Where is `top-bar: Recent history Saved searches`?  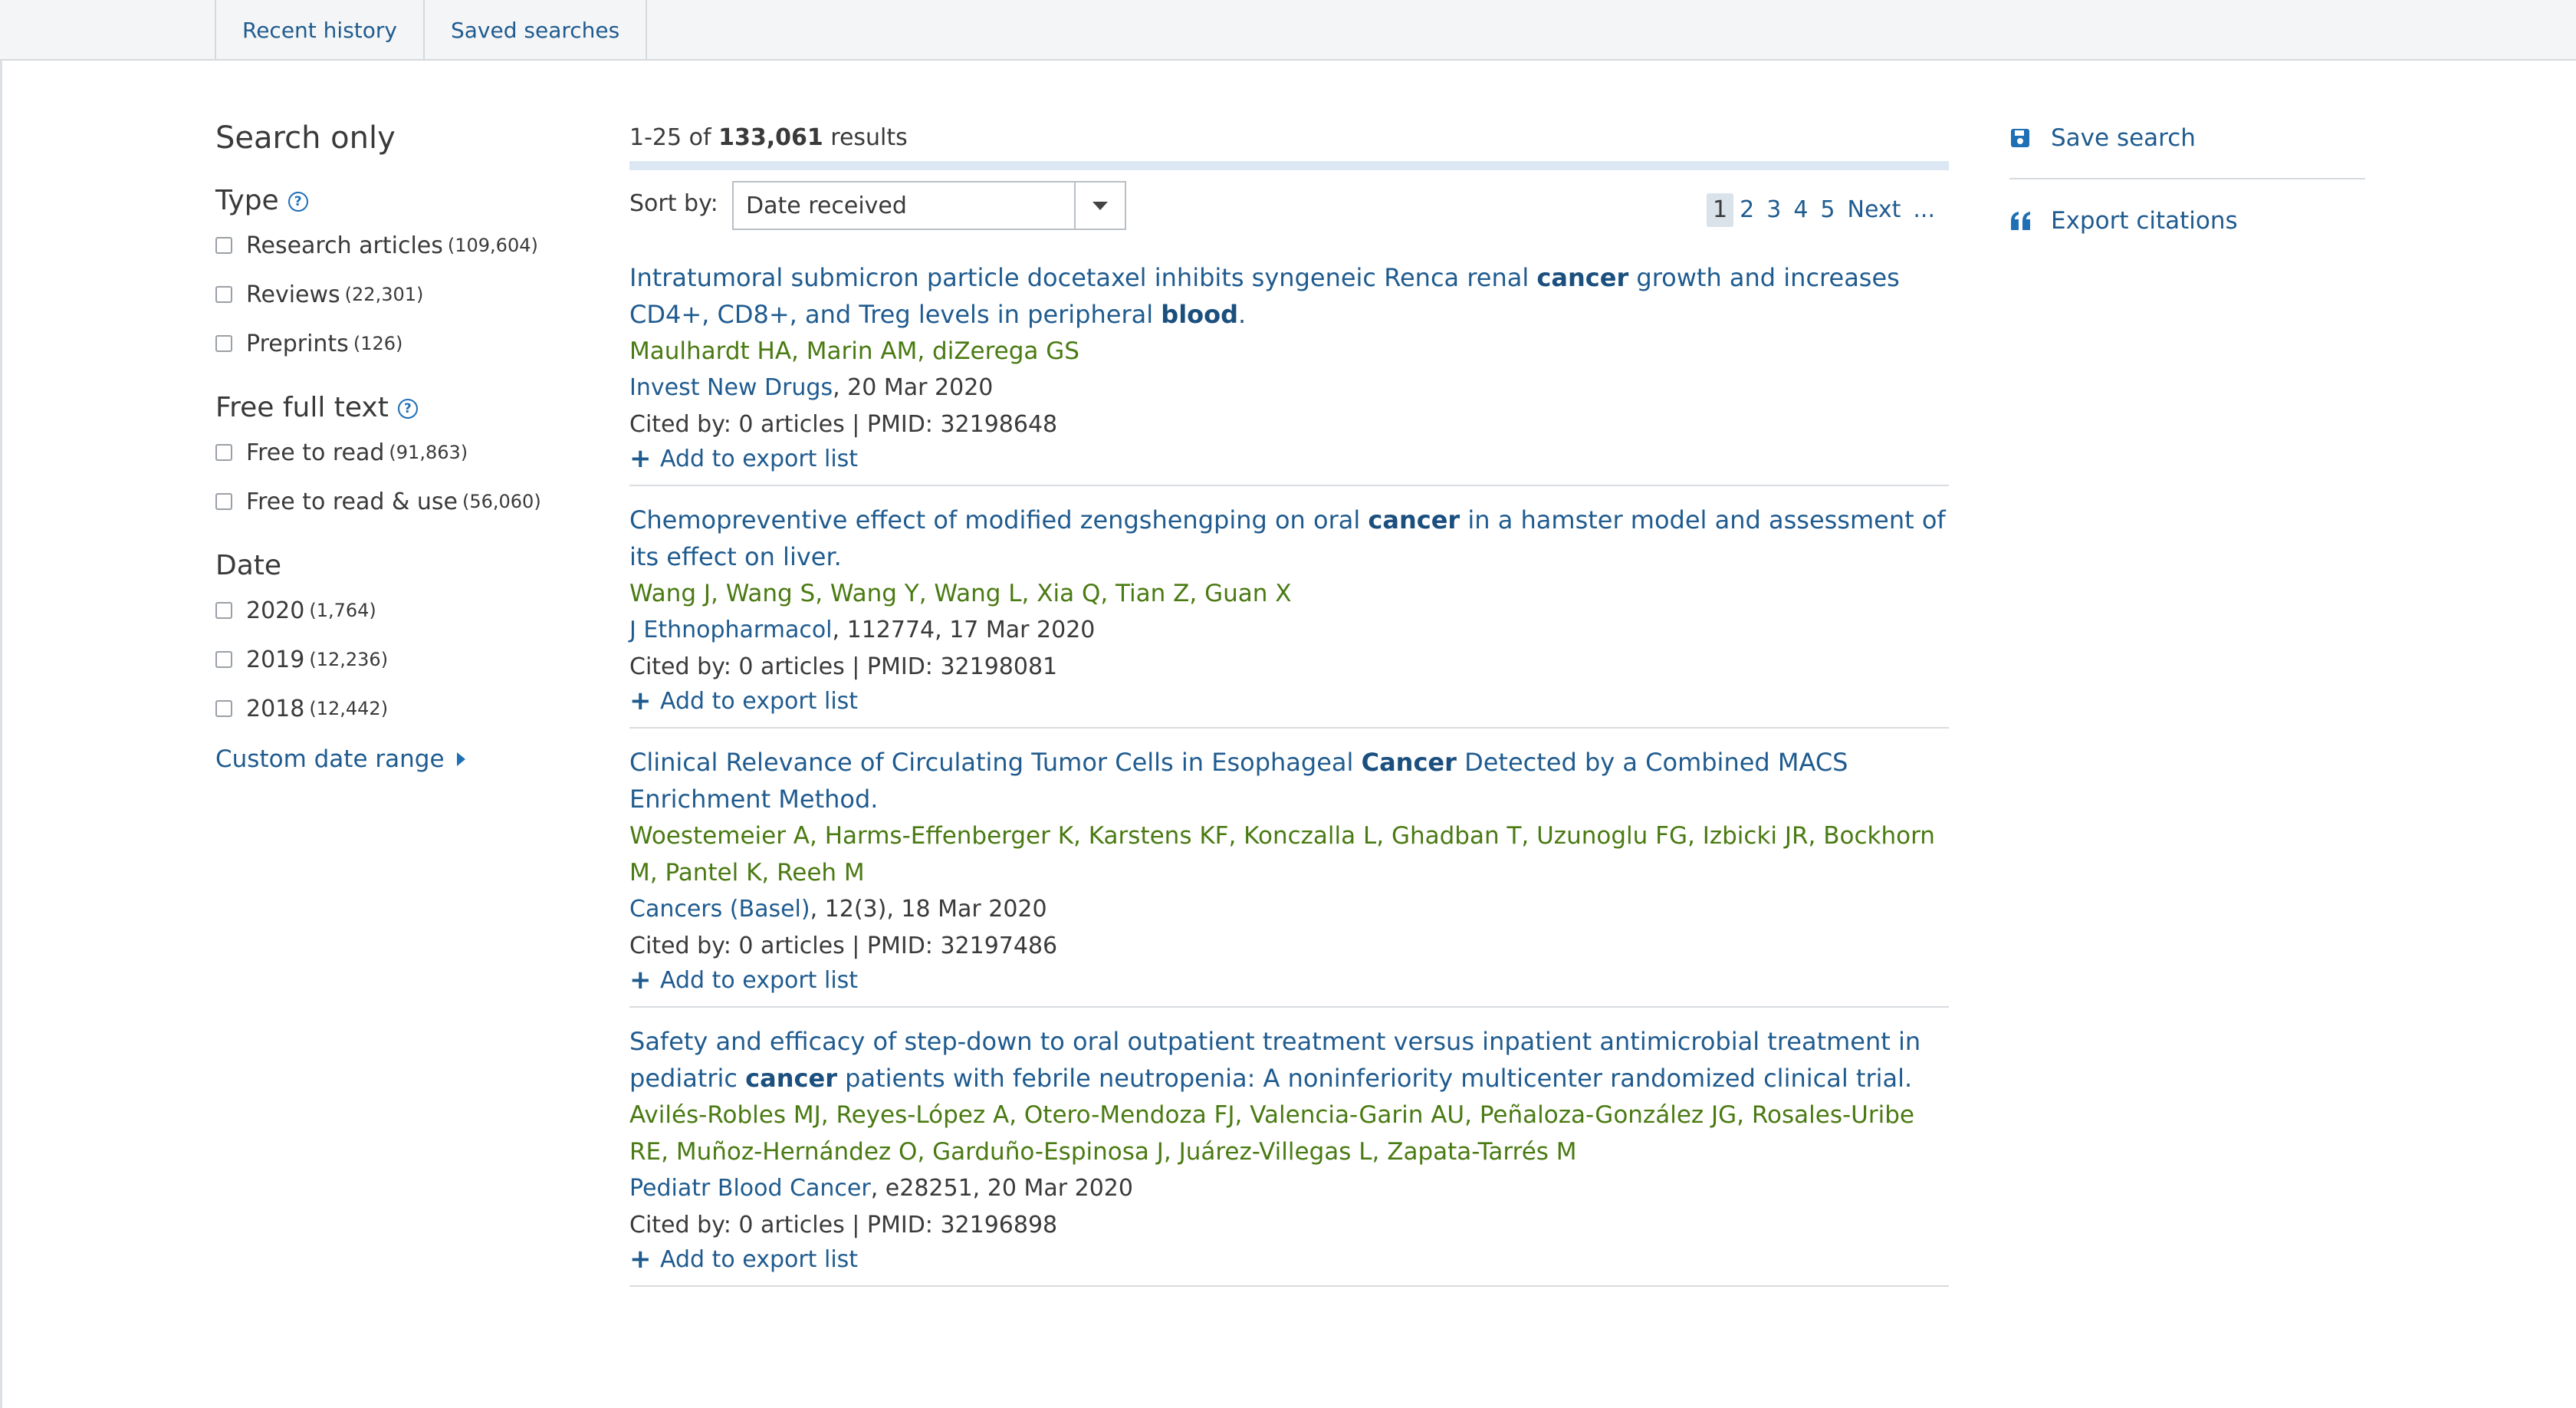
top-bar: Recent history Saved searches is located at coordinates (1288, 30).